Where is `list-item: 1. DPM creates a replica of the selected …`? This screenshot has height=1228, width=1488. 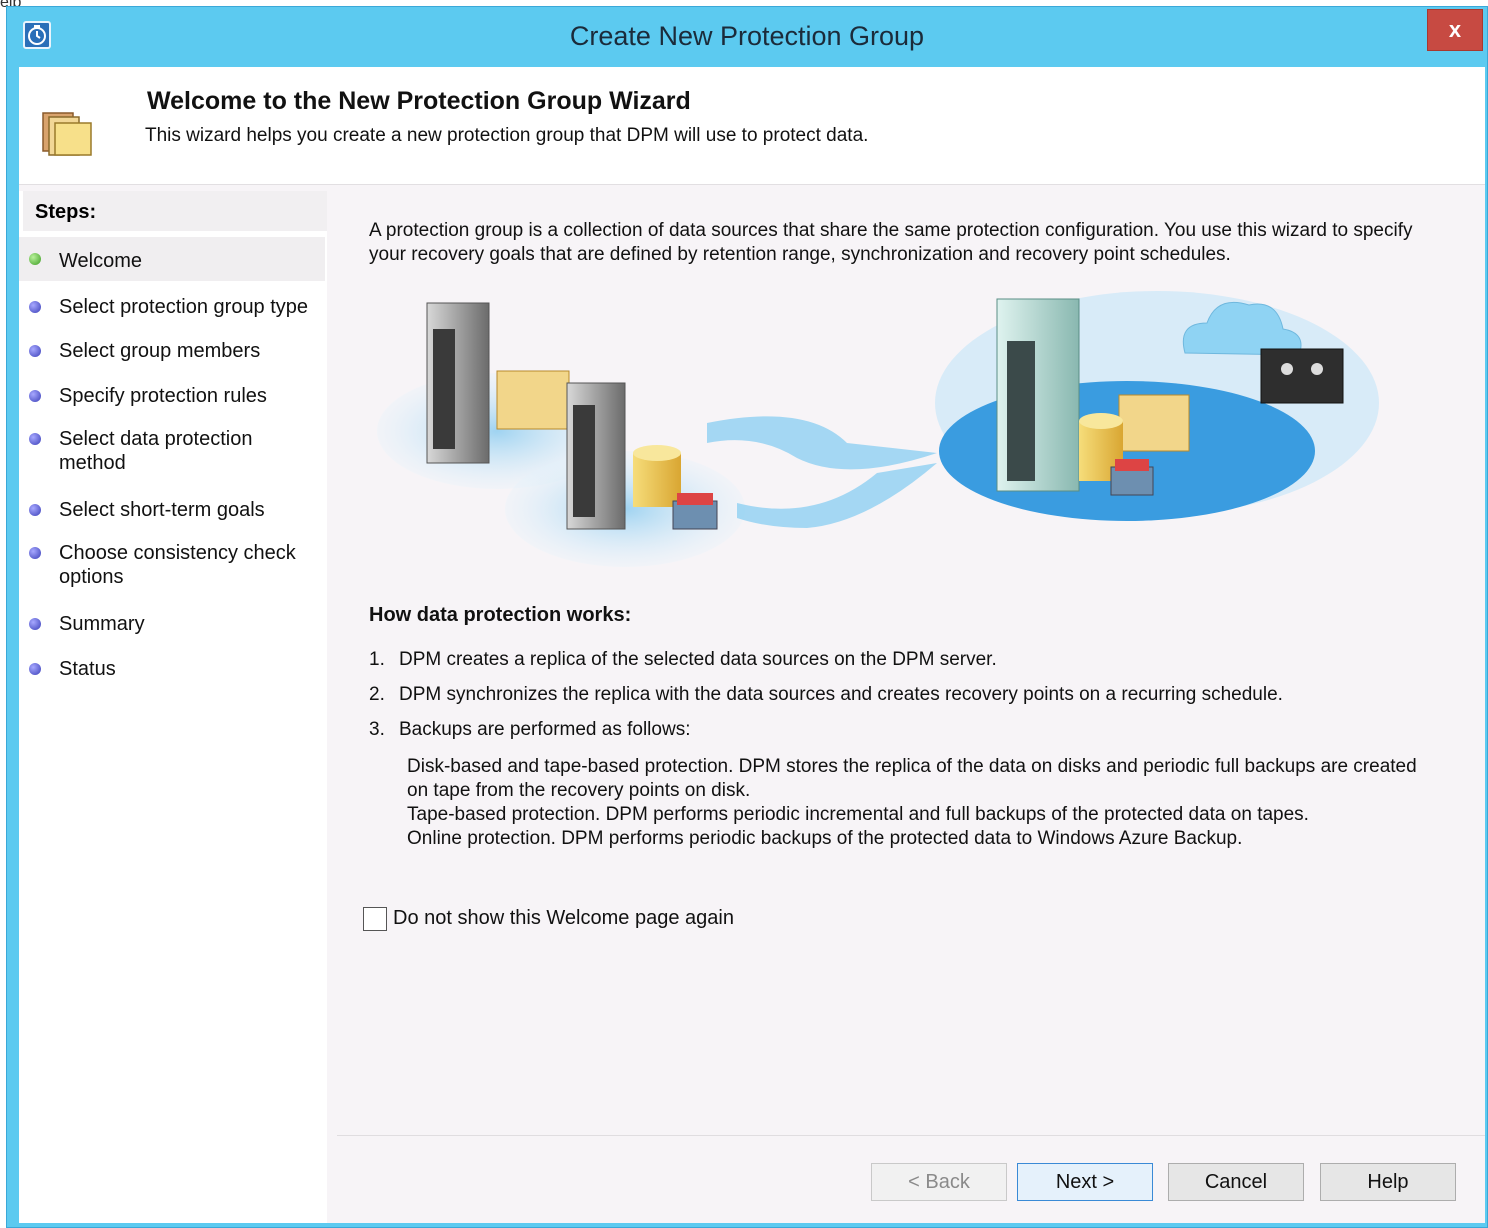 list-item: 1. DPM creates a replica of the selected … is located at coordinates (683, 660).